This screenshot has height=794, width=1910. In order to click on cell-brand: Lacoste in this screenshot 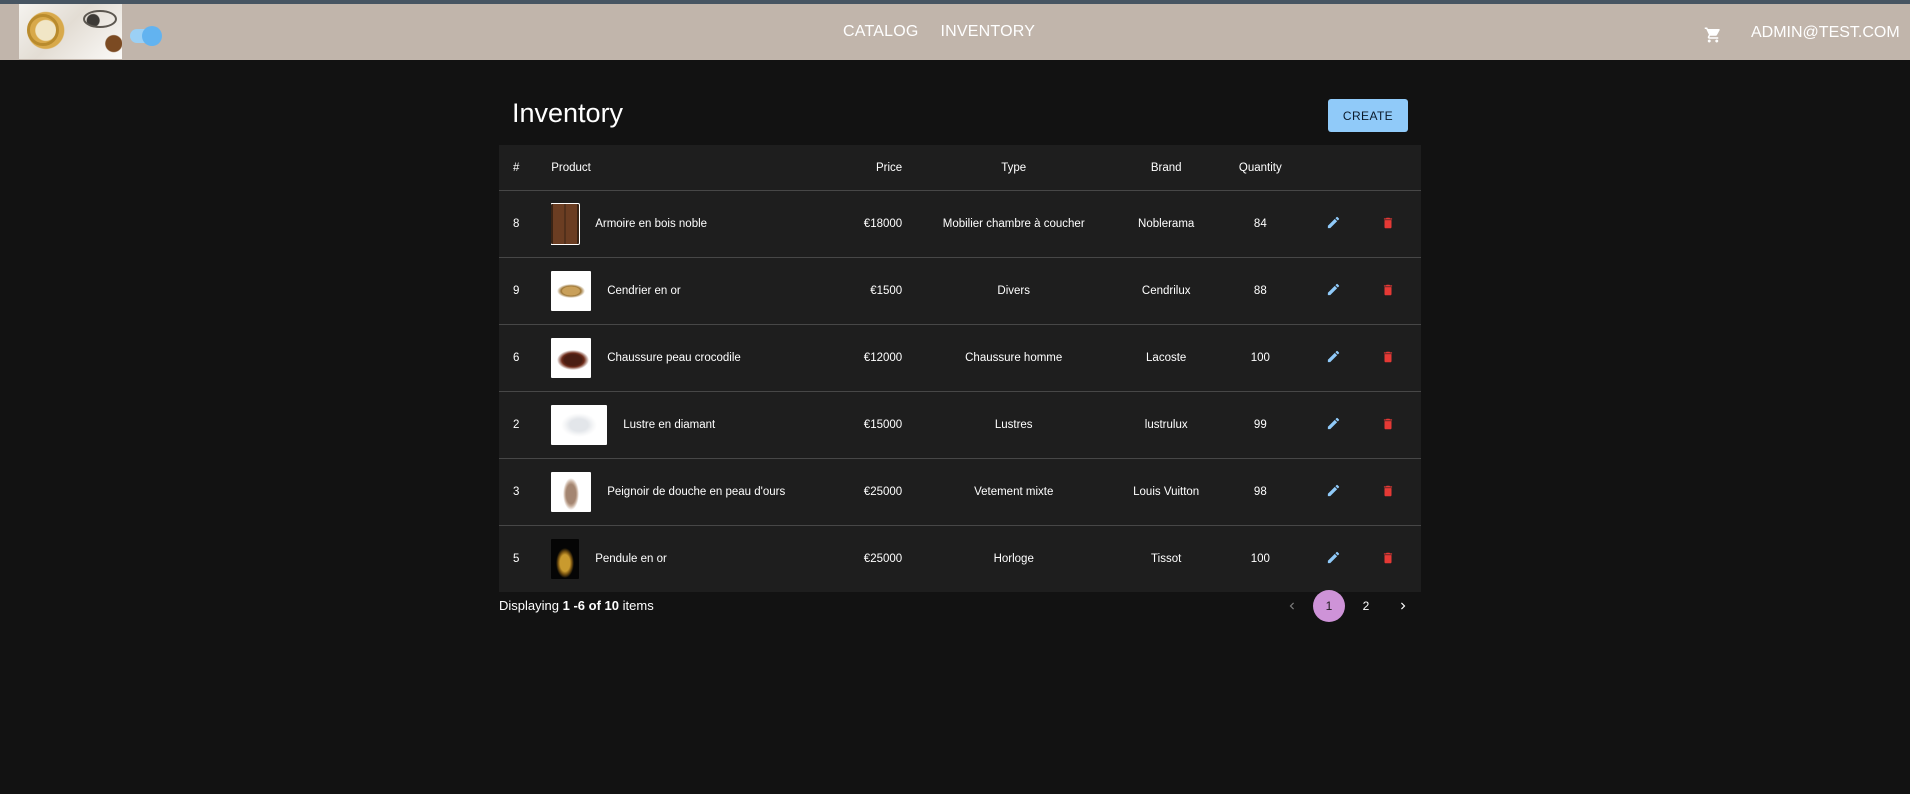, I will do `click(1166, 358)`.